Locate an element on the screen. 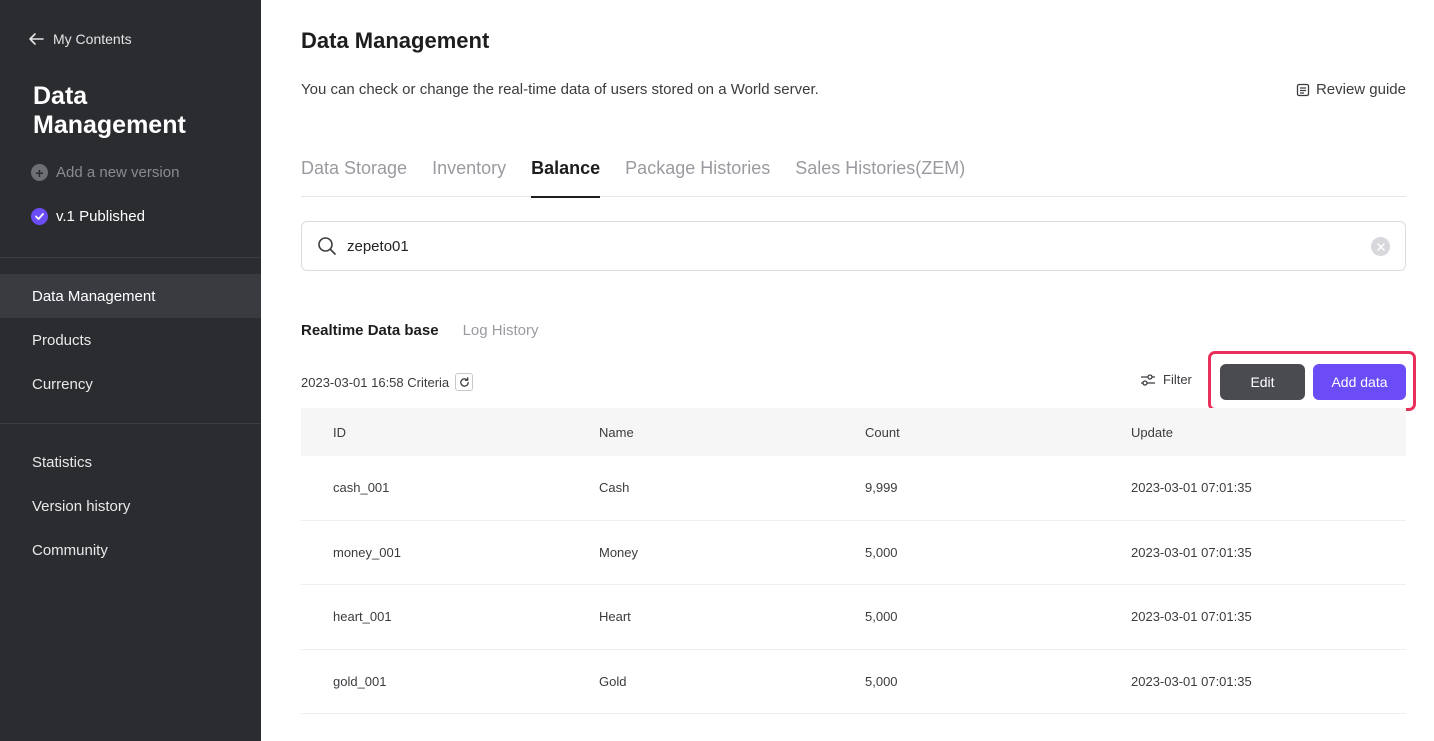 The height and width of the screenshot is (741, 1434). check-circle-icon is located at coordinates (39, 216).